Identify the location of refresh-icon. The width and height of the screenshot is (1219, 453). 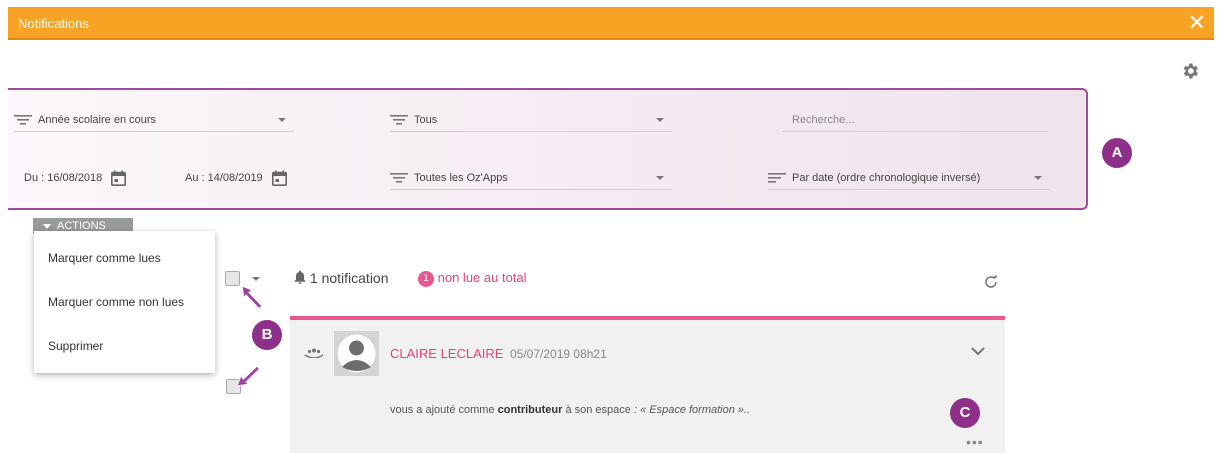
(991, 282).